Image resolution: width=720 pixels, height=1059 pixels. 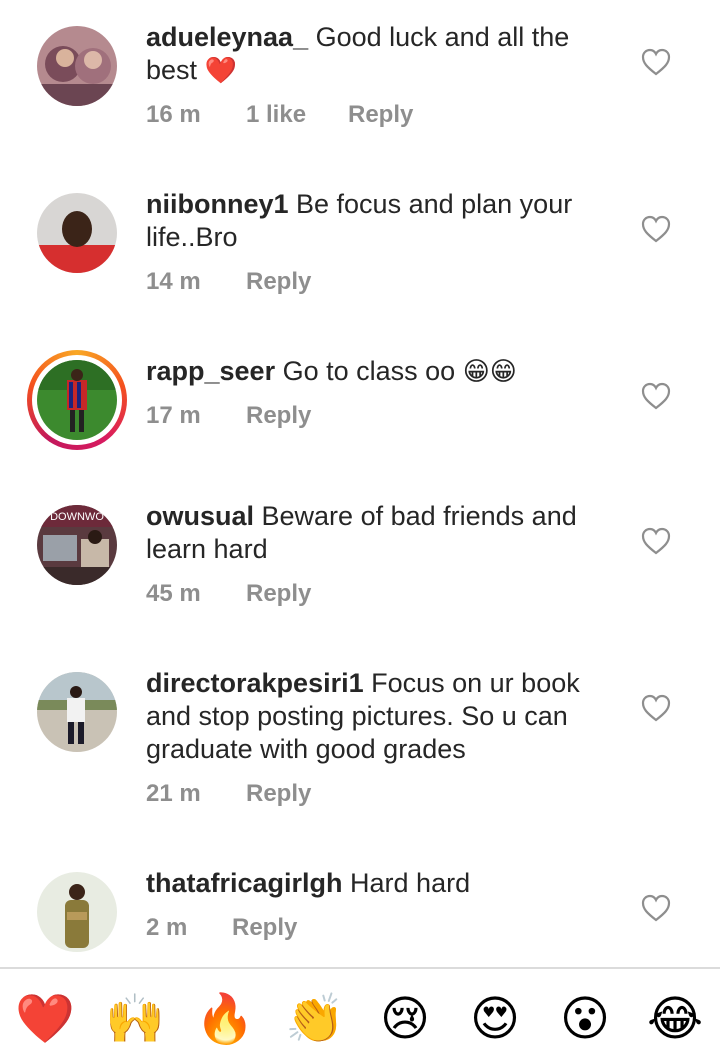 What do you see at coordinates (217, 204) in the screenshot?
I see `comment-username: niibonney1` at bounding box center [217, 204].